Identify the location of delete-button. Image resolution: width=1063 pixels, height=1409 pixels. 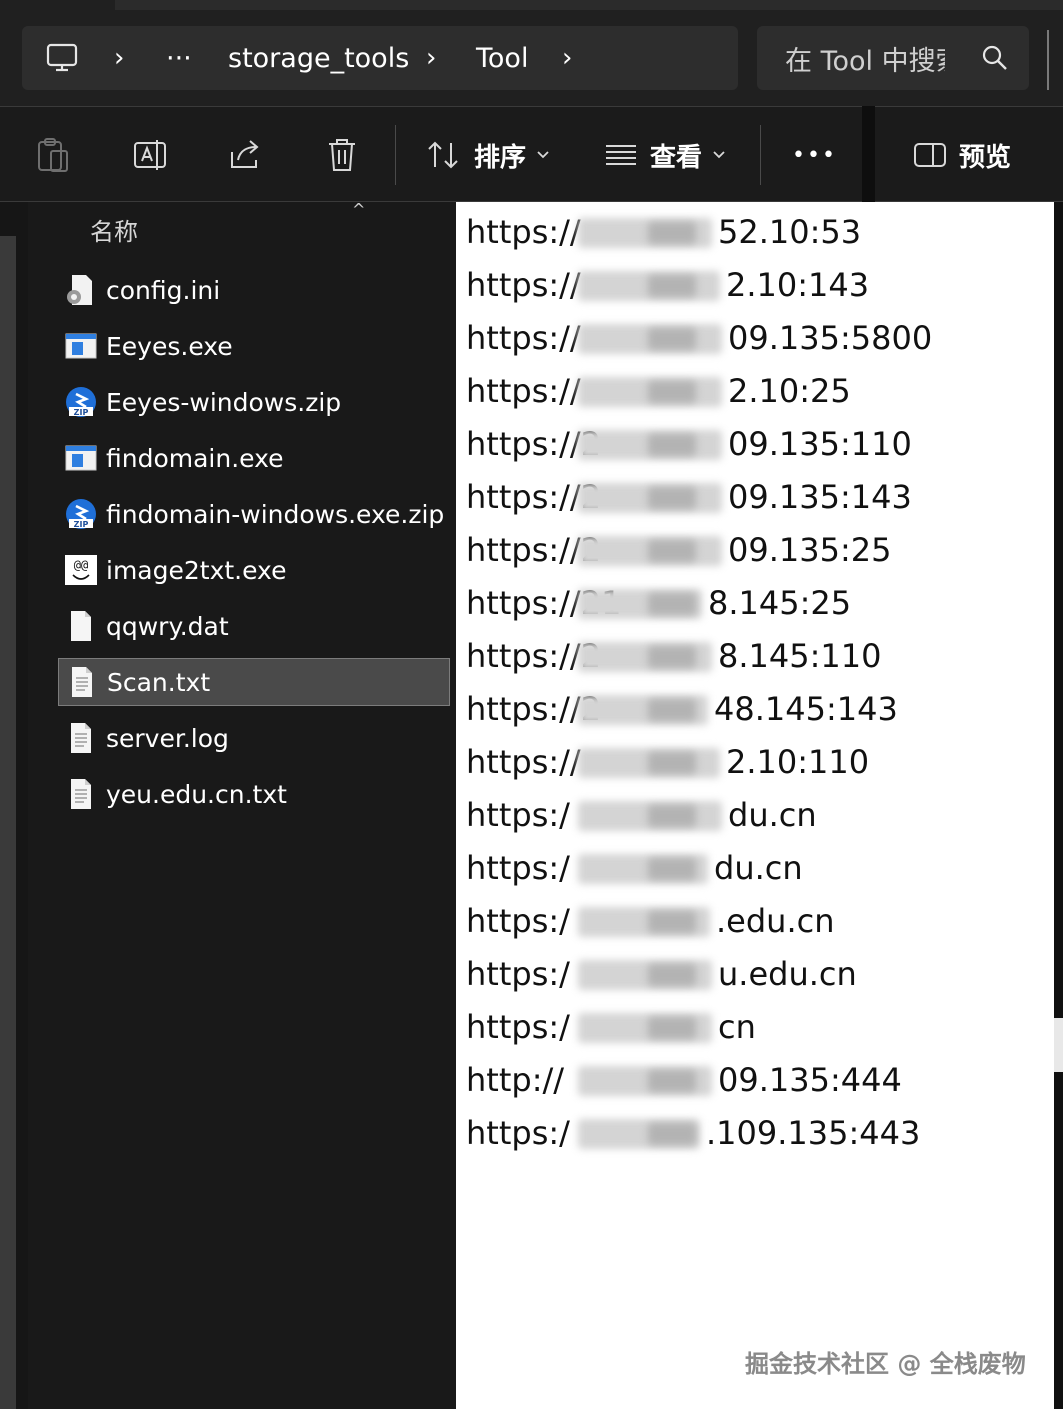
(342, 155).